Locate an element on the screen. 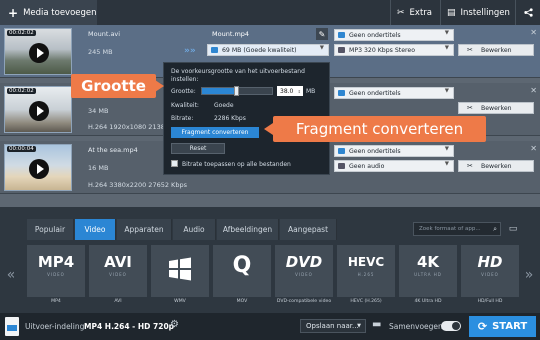  add-media-label: Media toevoegen is located at coordinates (60, 12).